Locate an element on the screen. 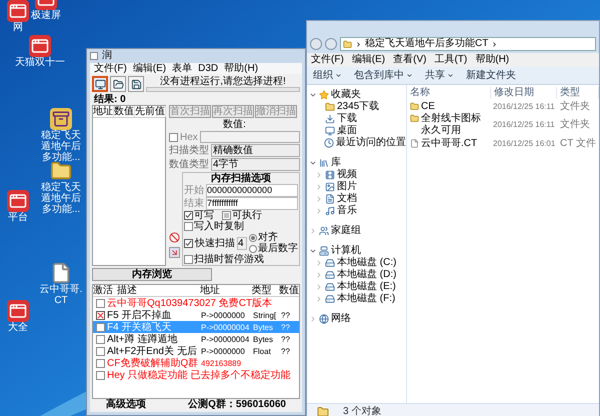  stop-icon is located at coordinates (174, 237).